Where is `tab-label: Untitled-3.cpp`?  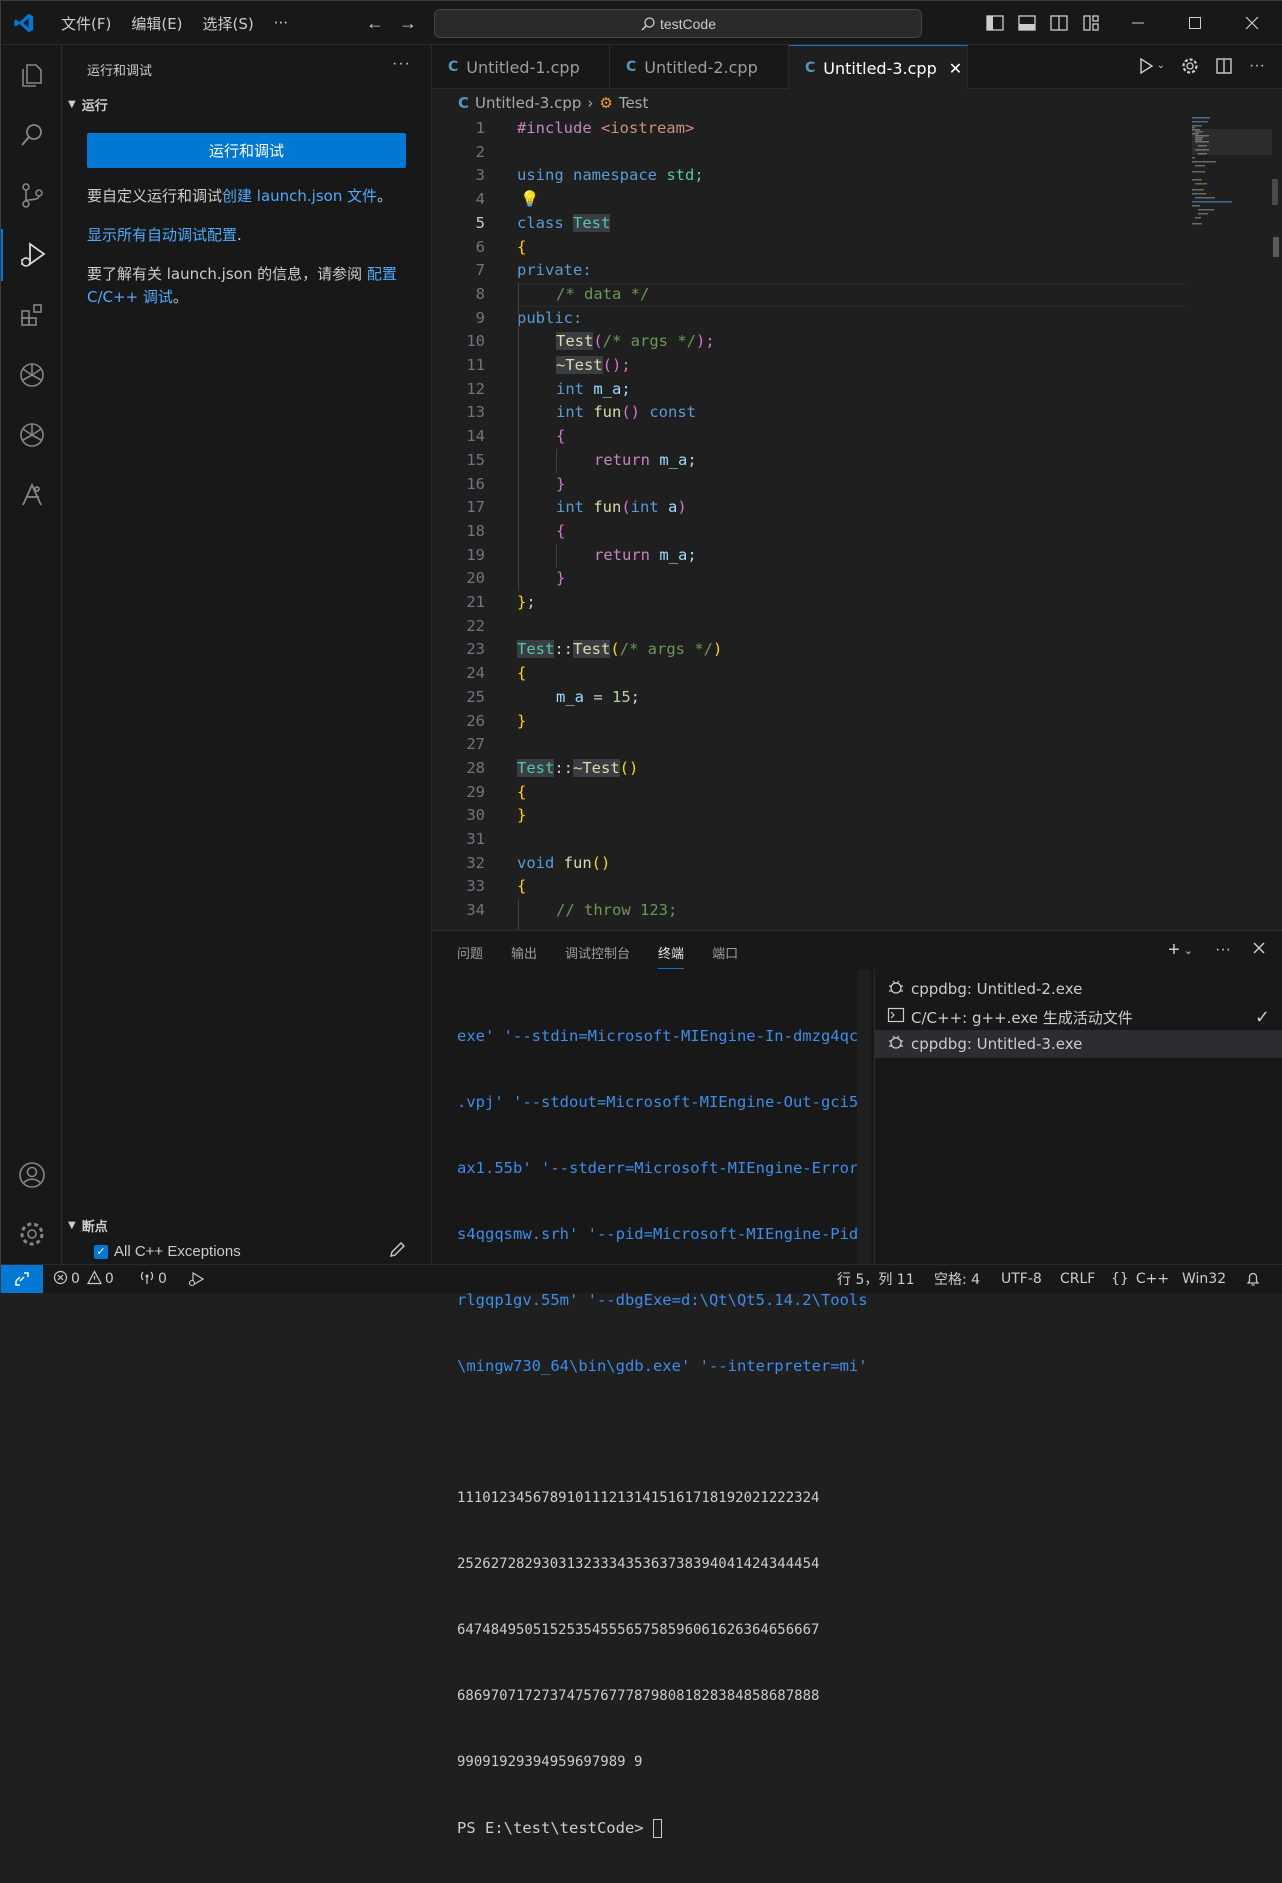
tab-label: Untitled-3.cpp is located at coordinates (880, 68).